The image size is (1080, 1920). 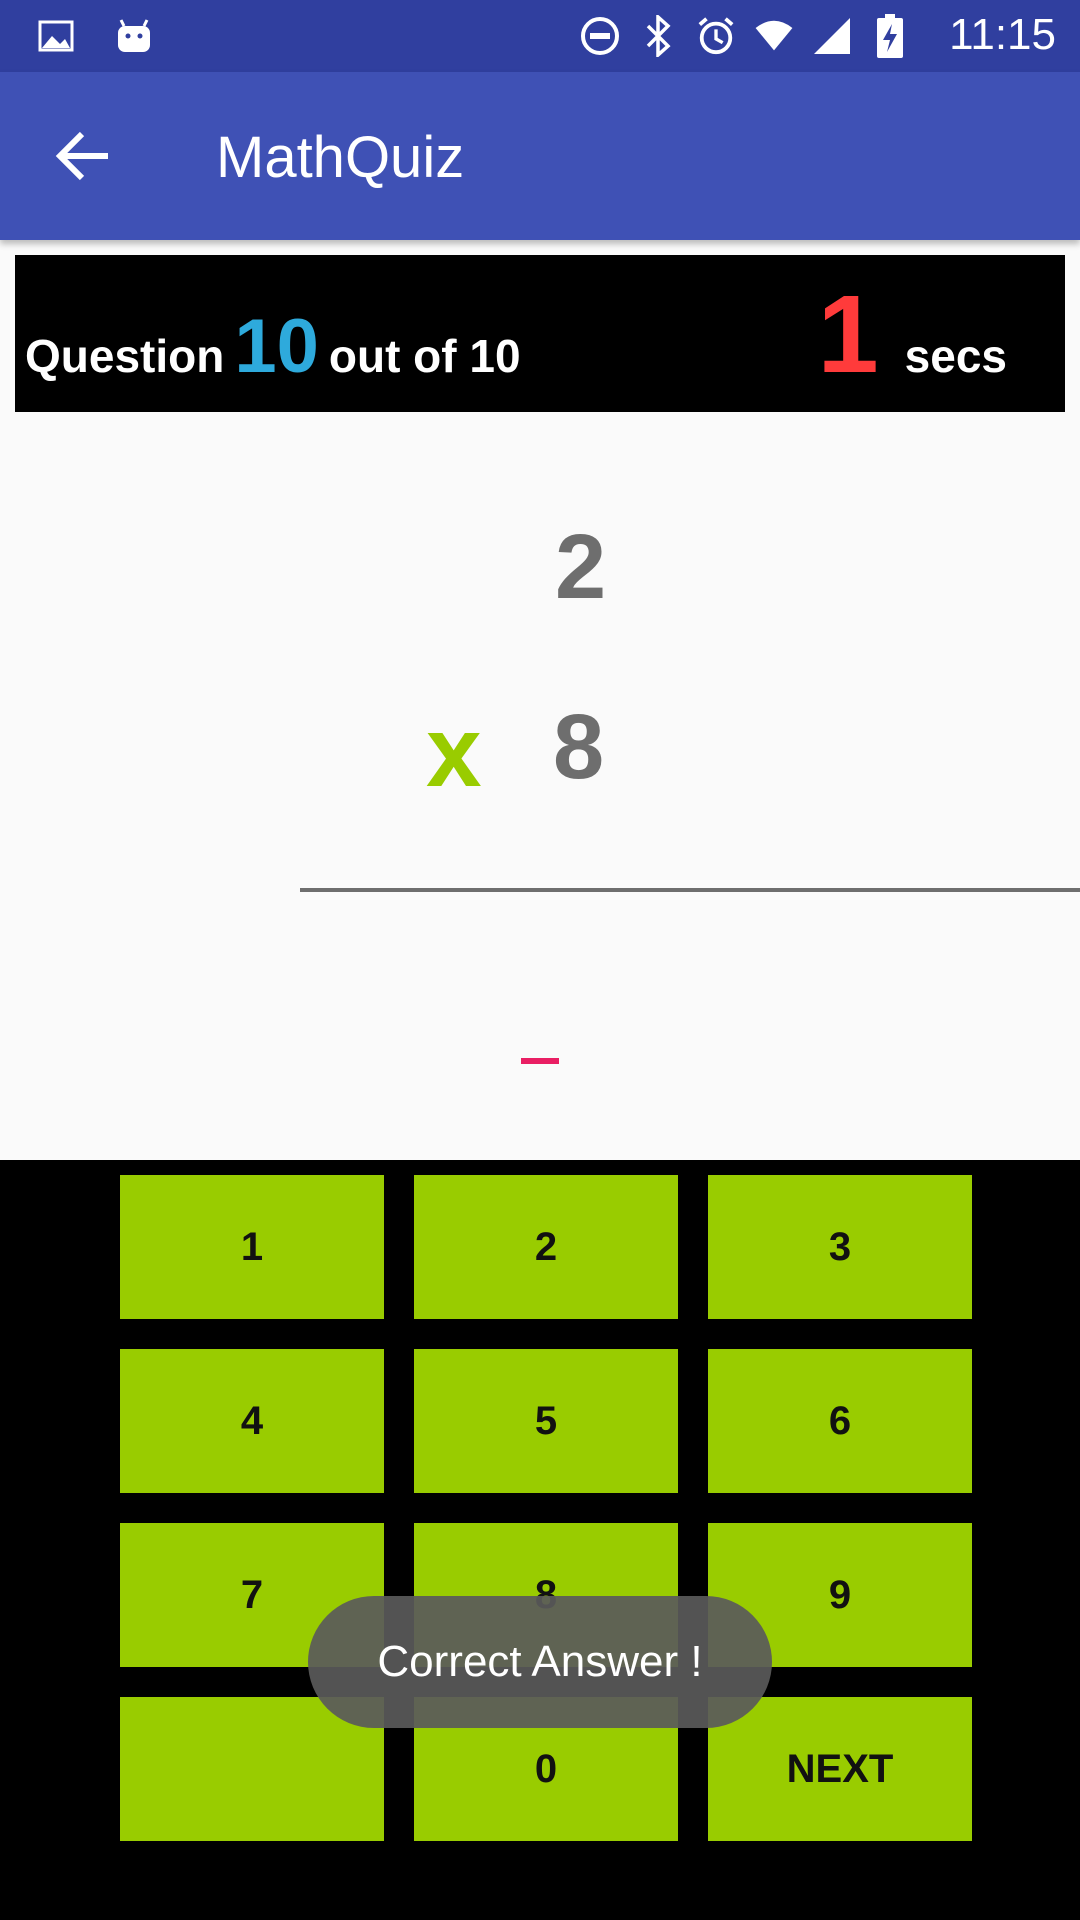 I want to click on app-bar: MathQuiz, so click(x=540, y=156).